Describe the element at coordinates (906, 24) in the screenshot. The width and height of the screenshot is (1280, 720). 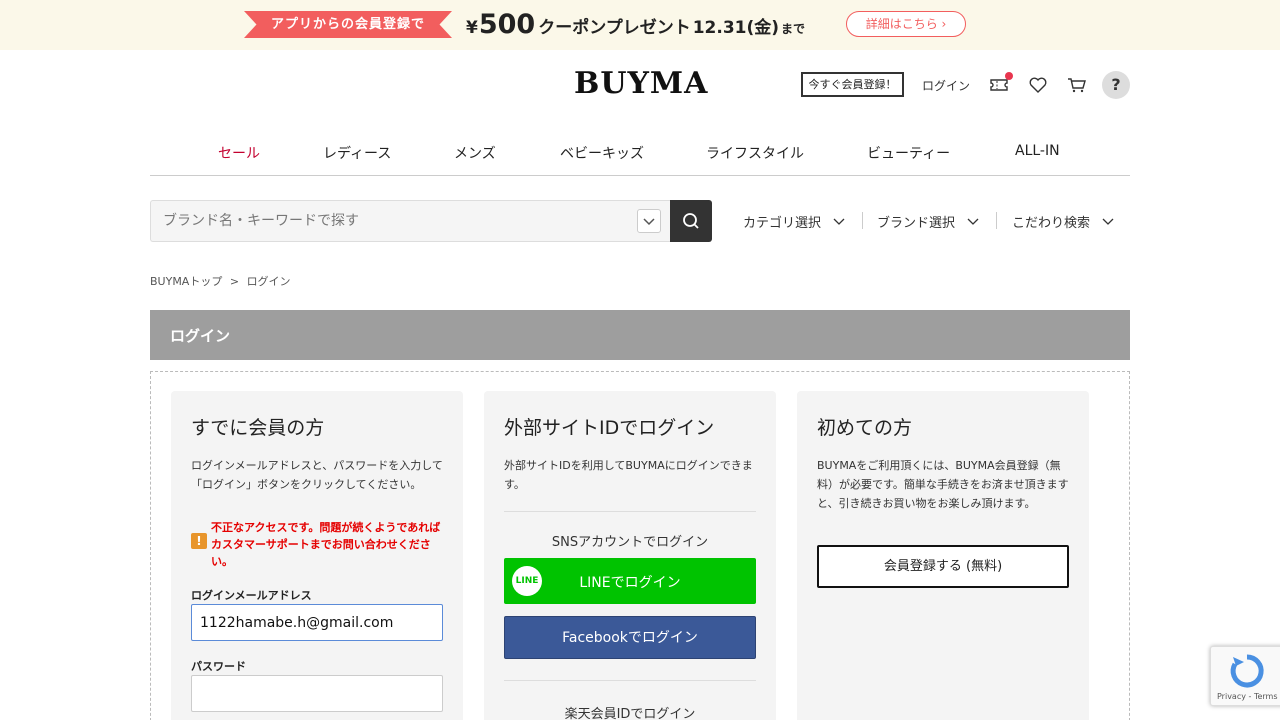
I see `banner-details-button: 詳細はこちら ›` at that location.